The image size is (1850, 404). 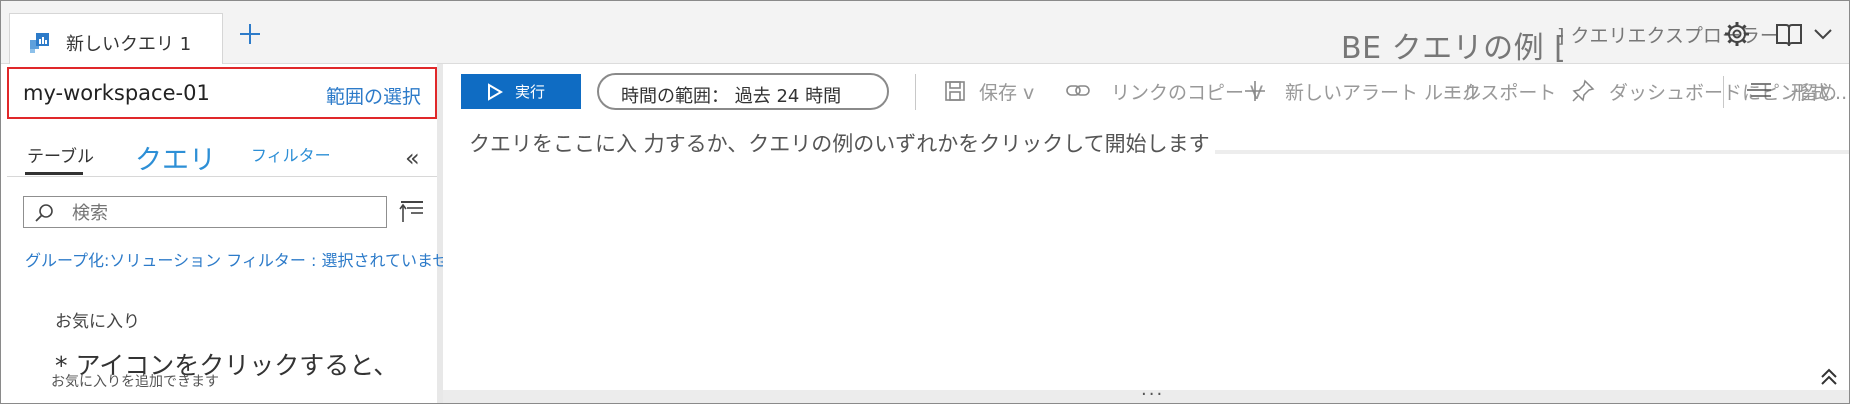 What do you see at coordinates (244, 259) in the screenshot?
I see `grouping-filter-link: グループ化:ソリューション フィルター : 選択されていません` at bounding box center [244, 259].